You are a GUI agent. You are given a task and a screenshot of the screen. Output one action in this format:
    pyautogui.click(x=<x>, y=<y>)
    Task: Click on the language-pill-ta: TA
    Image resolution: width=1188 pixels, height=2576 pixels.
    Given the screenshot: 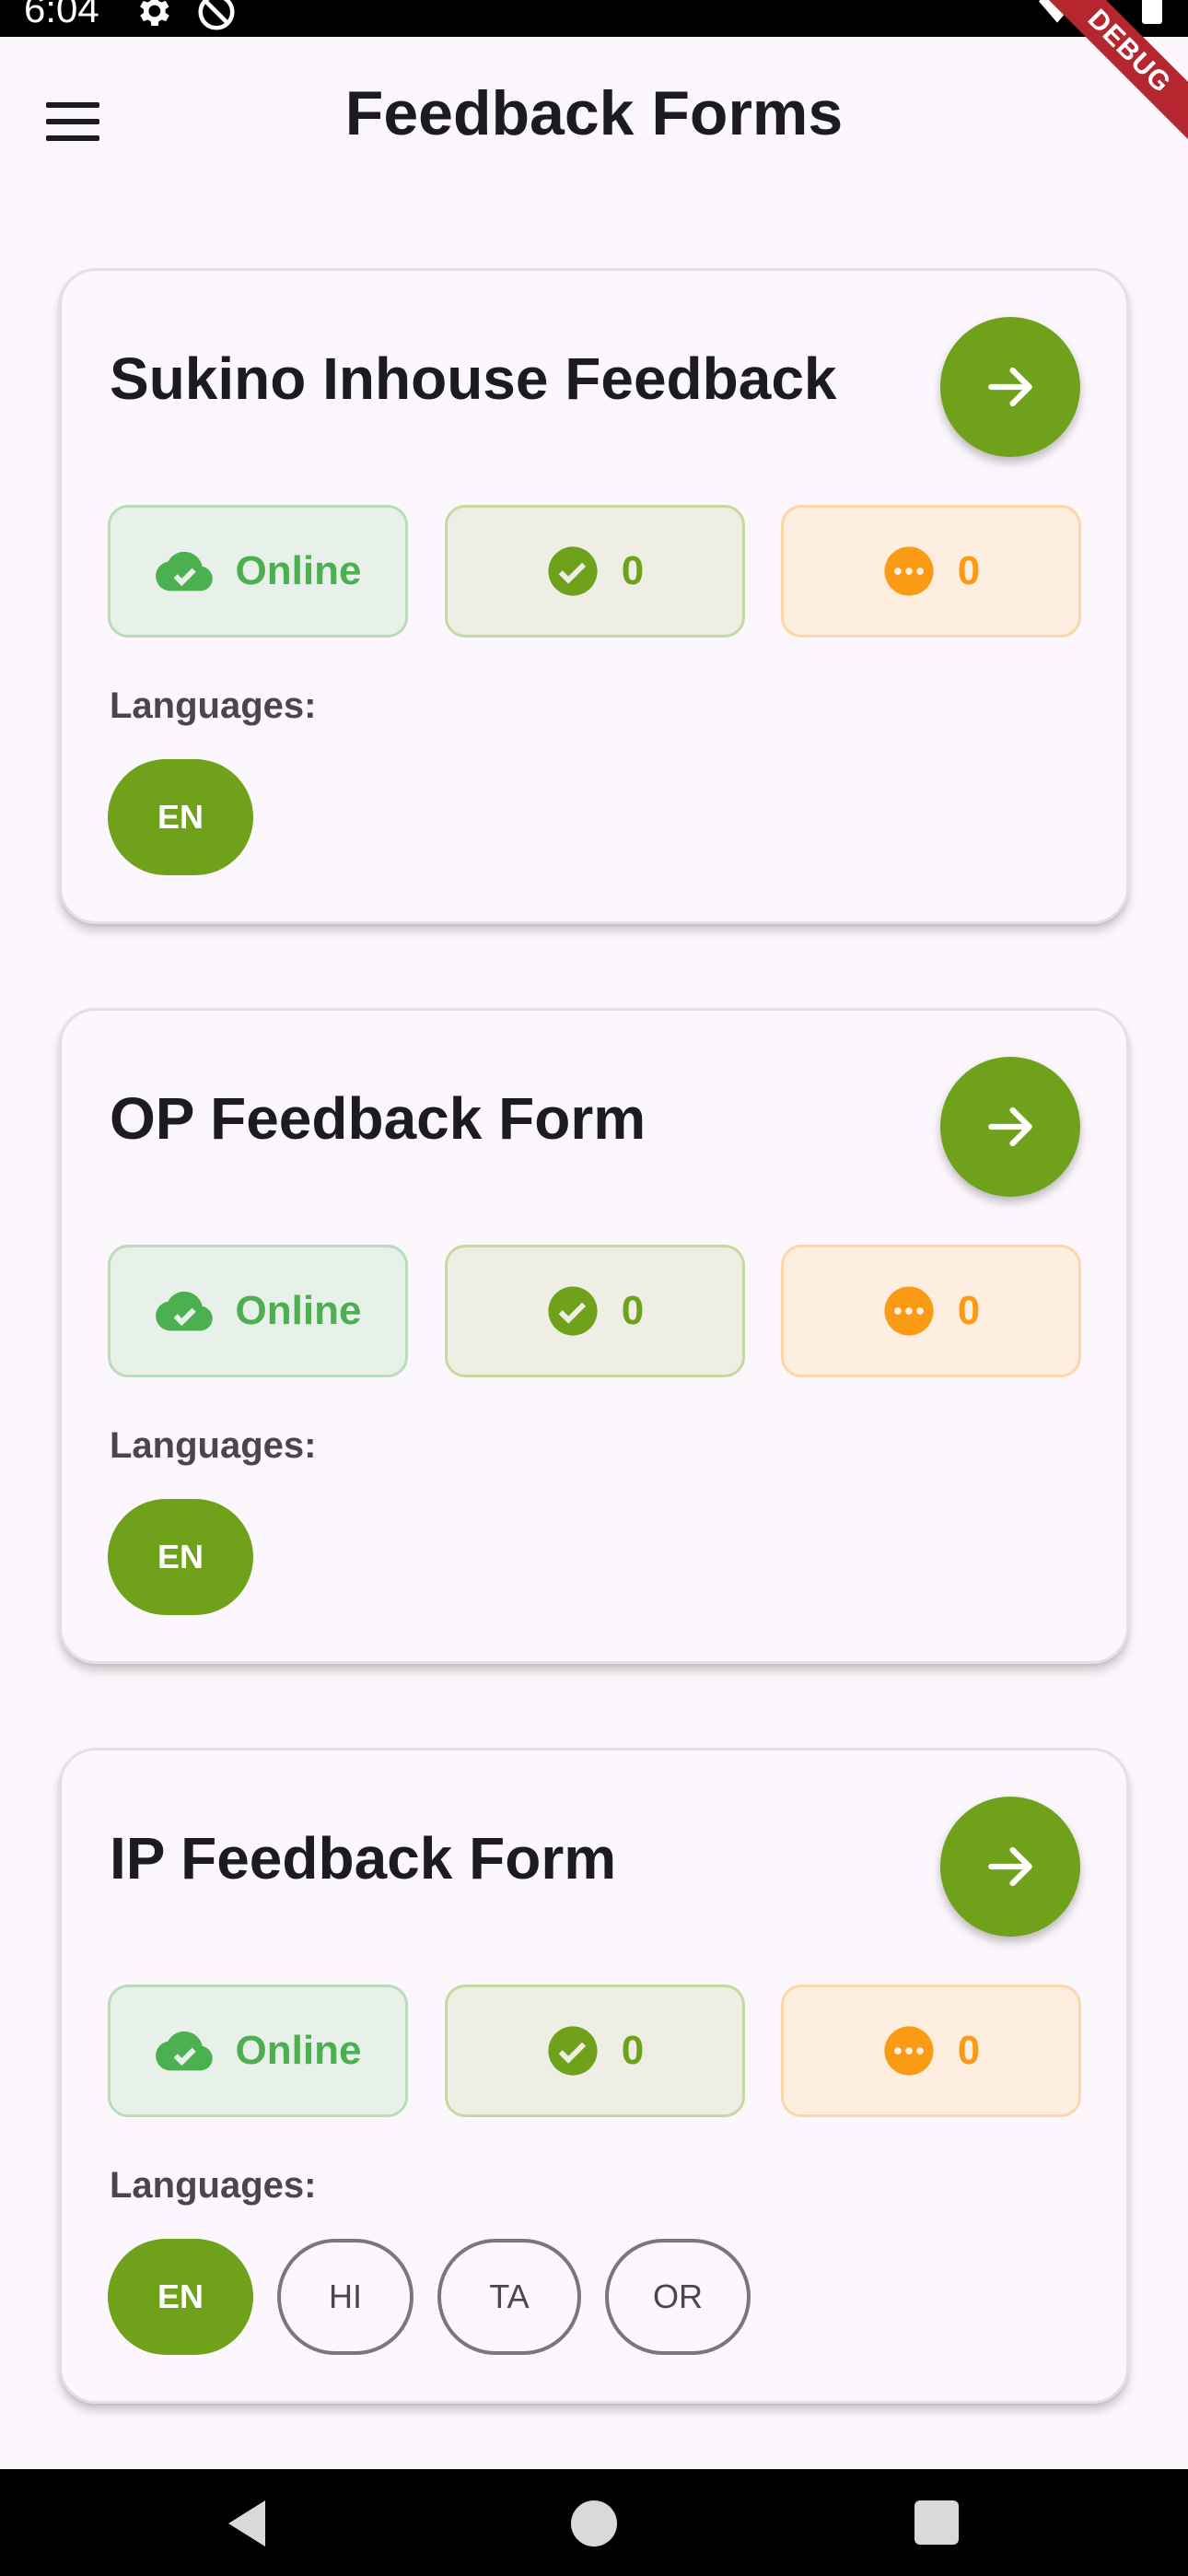 What is the action you would take?
    pyautogui.click(x=509, y=2297)
    